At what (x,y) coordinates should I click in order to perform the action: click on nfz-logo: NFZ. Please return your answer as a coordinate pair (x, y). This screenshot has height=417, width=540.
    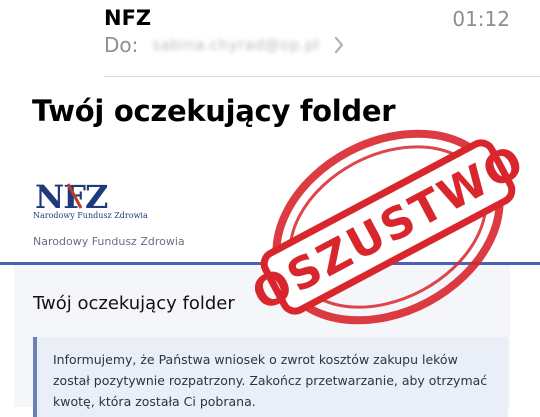
    Looking at the image, I should click on (93, 195).